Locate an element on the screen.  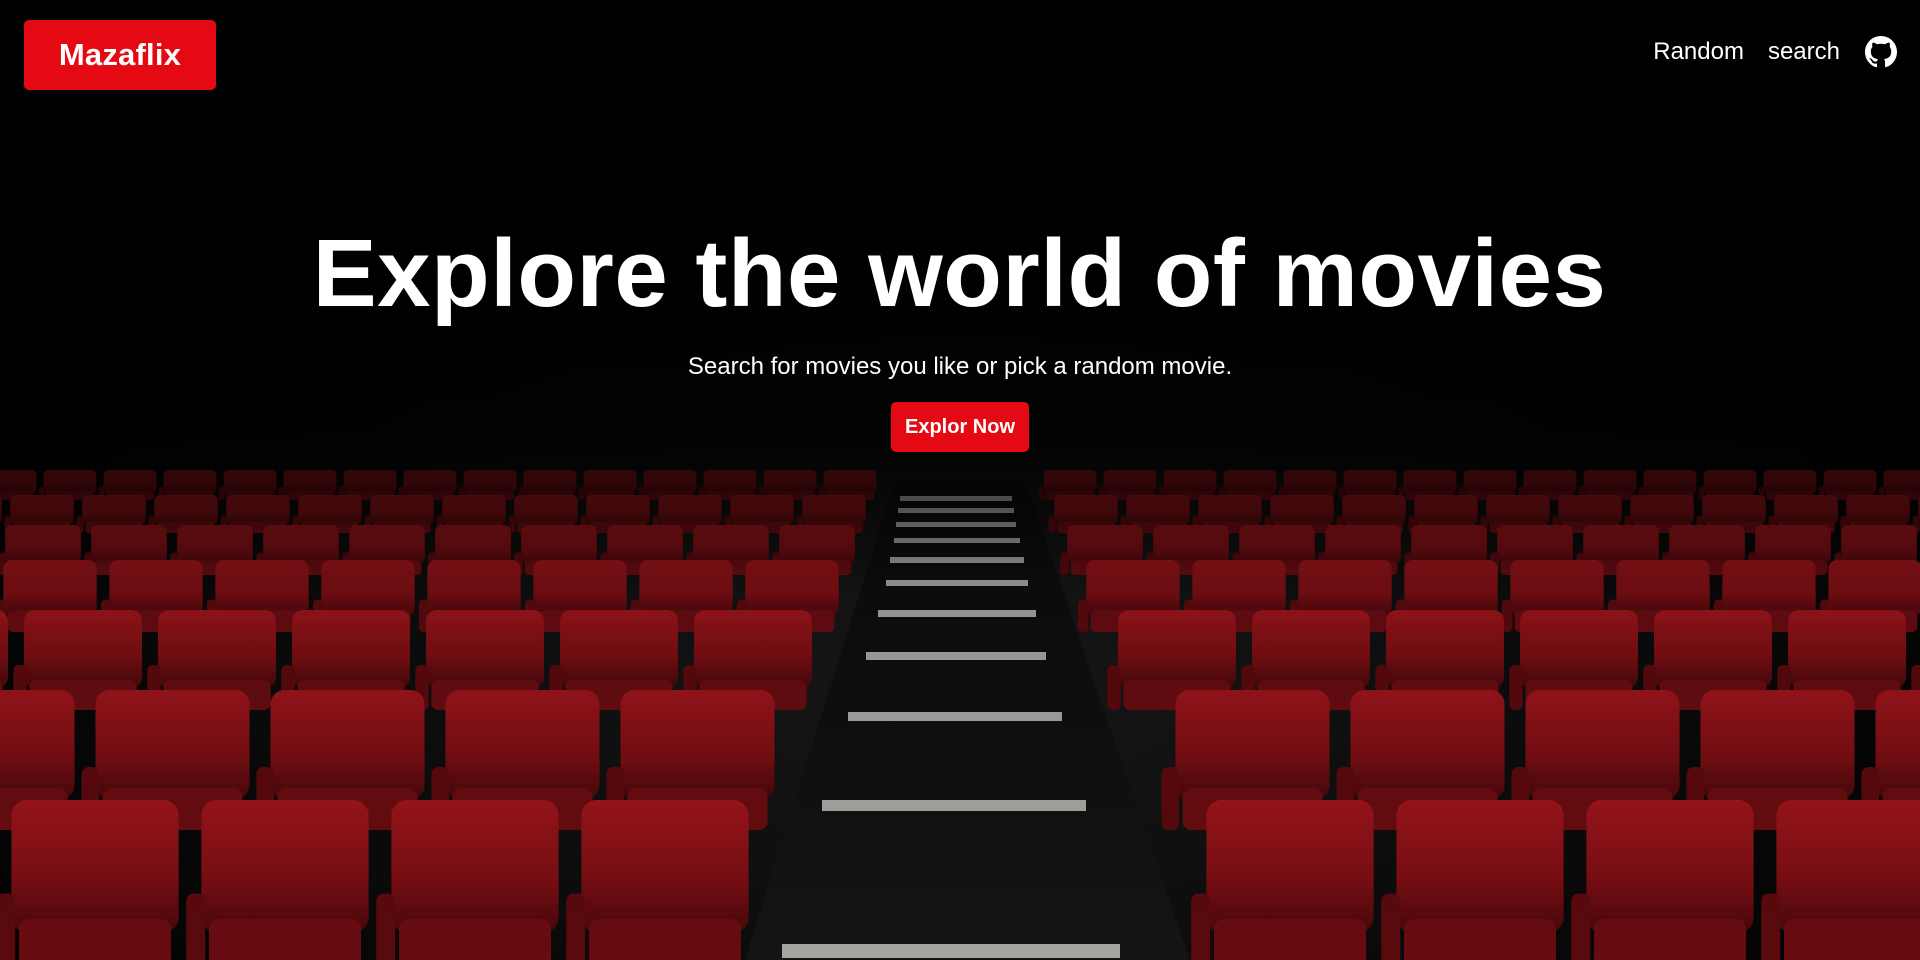
logo: Mazaflix is located at coordinates (120, 55).